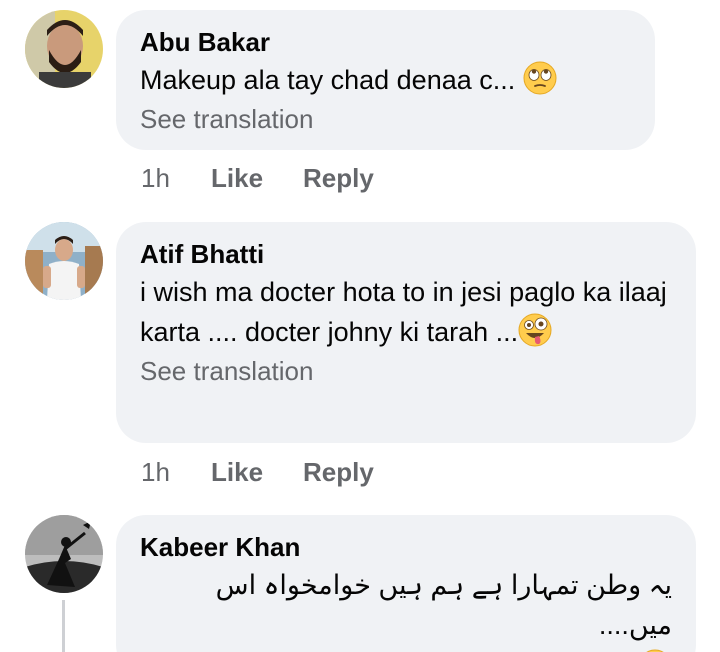  What do you see at coordinates (385, 42) in the screenshot?
I see `comment-author: Abu Bakar` at bounding box center [385, 42].